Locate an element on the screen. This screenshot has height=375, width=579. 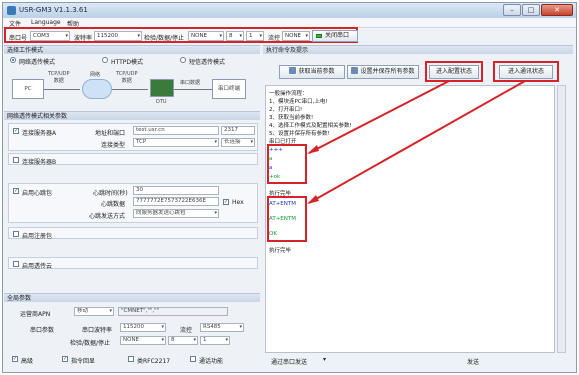
send-mode-chevron-icon: ▾ is located at coordinates (324, 359).